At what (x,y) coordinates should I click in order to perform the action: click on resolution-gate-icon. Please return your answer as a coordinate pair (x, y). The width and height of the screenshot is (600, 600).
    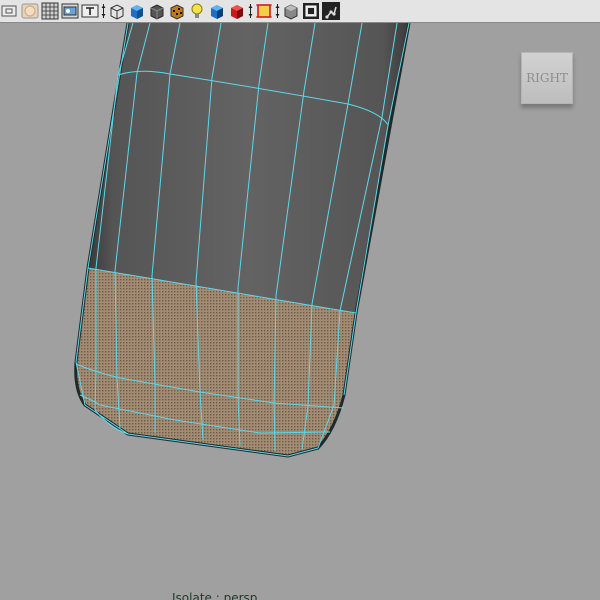
    Looking at the image, I should click on (90, 11).